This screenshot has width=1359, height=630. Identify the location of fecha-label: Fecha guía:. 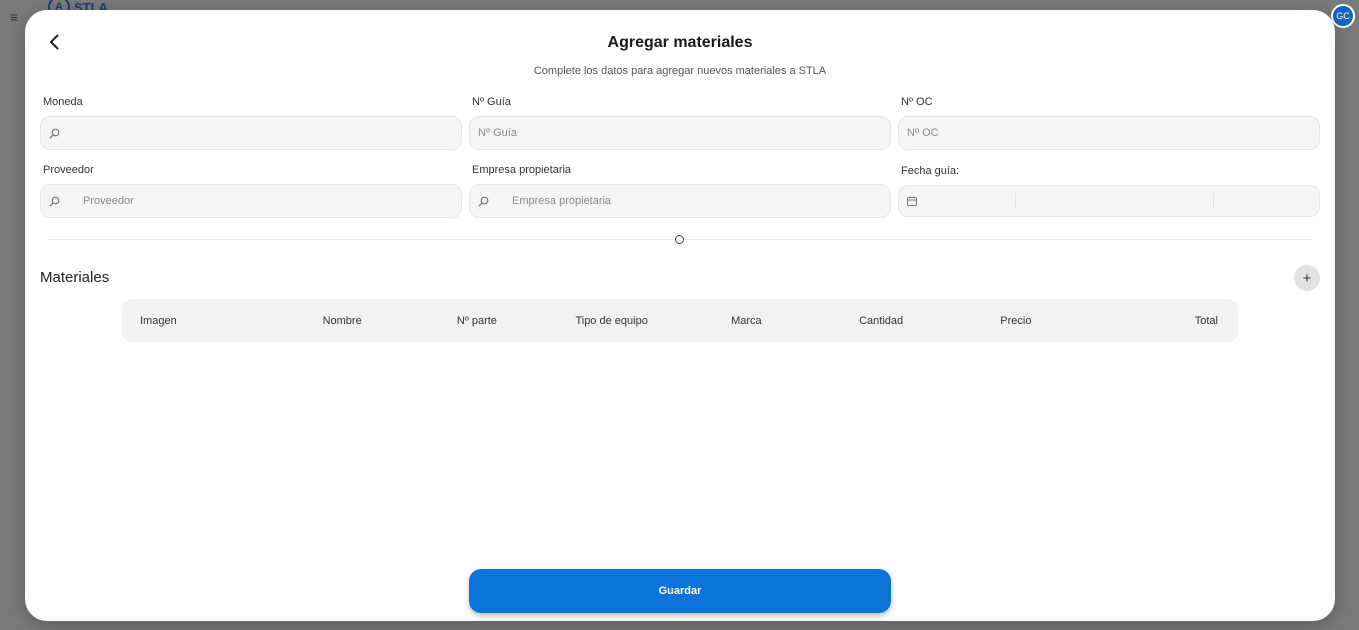
(930, 171).